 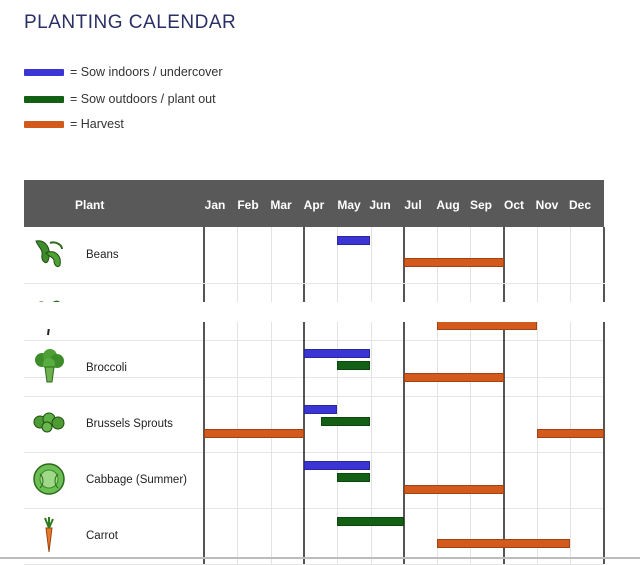 What do you see at coordinates (320, 558) in the screenshot?
I see `bottom-divider` at bounding box center [320, 558].